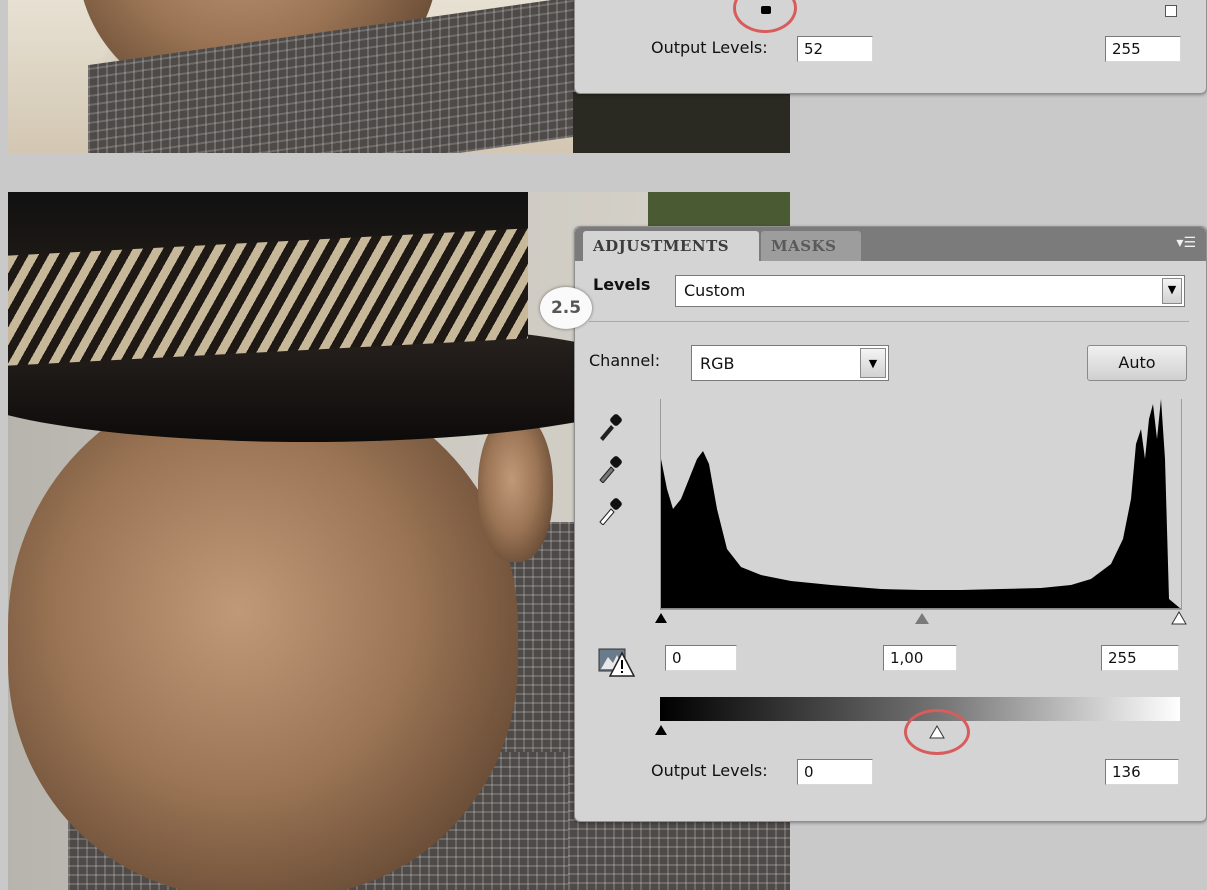  Describe the element at coordinates (681, 122) in the screenshot. I see `background-dark-top` at that location.